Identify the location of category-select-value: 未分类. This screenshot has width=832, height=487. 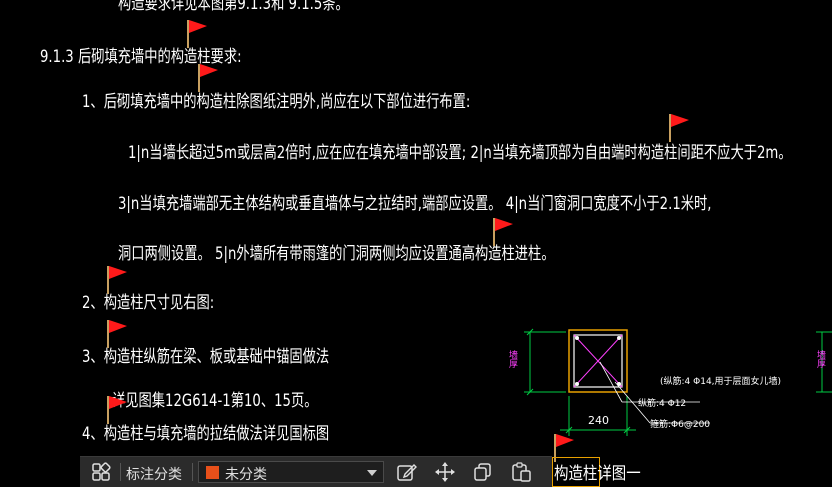
(246, 474).